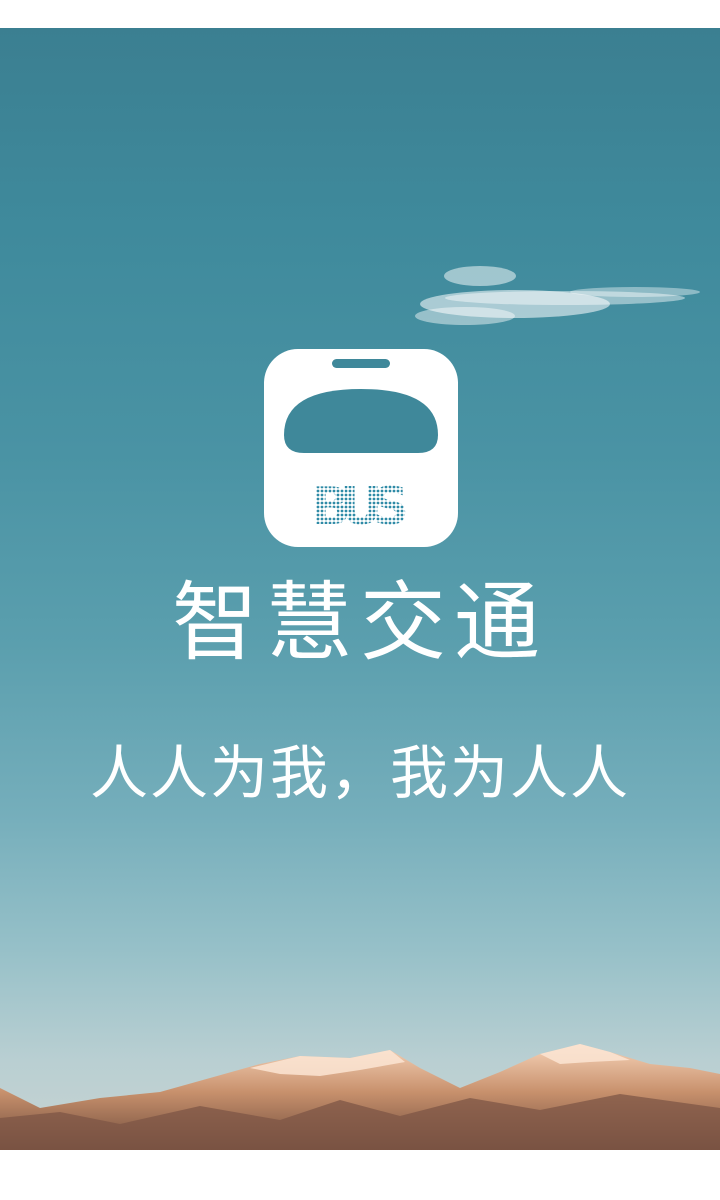  What do you see at coordinates (361, 448) in the screenshot?
I see `bus-icon: BUS` at bounding box center [361, 448].